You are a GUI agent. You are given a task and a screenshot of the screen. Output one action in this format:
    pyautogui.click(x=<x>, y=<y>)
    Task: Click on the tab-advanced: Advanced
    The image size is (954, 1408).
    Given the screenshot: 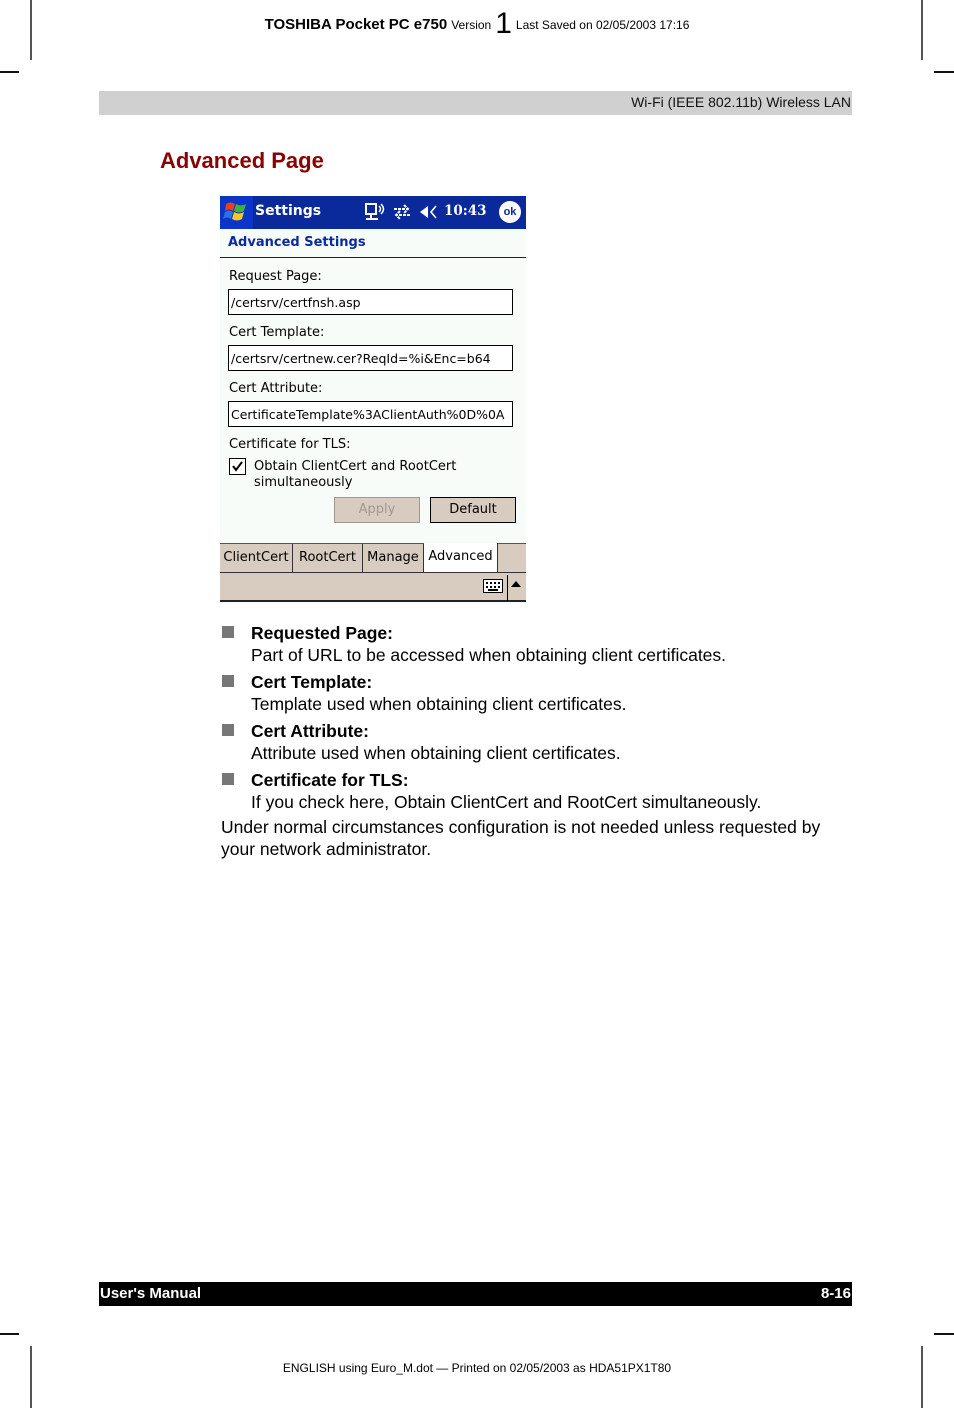 What is the action you would take?
    pyautogui.click(x=461, y=557)
    